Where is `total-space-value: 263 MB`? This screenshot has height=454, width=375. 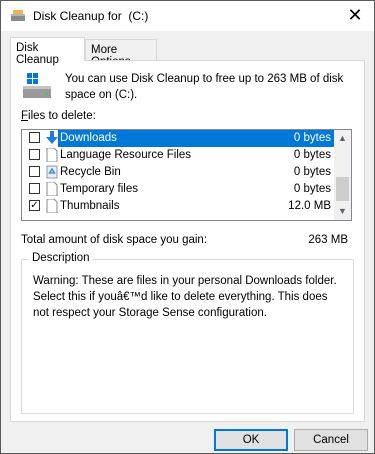 total-space-value: 263 MB is located at coordinates (328, 240).